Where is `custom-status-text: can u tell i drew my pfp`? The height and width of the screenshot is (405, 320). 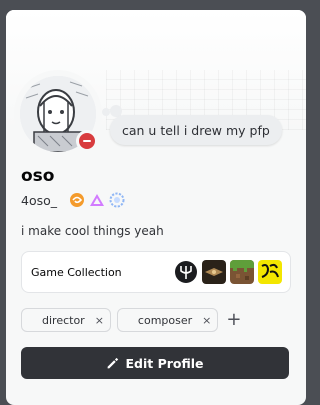 custom-status-text: can u tell i drew my pfp is located at coordinates (196, 130).